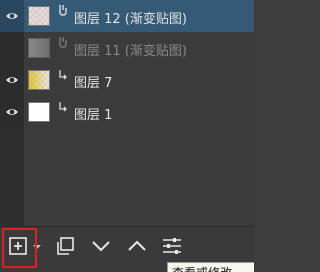 Image resolution: width=320 pixels, height=272 pixels. What do you see at coordinates (130, 19) in the screenshot?
I see `layer-name: 图层 12 (渐变贴图)` at bounding box center [130, 19].